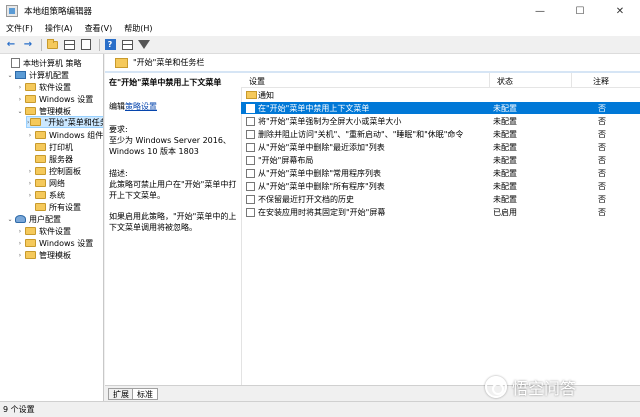  What do you see at coordinates (55, 231) in the screenshot?
I see `tree-node-label: 软件设置` at bounding box center [55, 231].